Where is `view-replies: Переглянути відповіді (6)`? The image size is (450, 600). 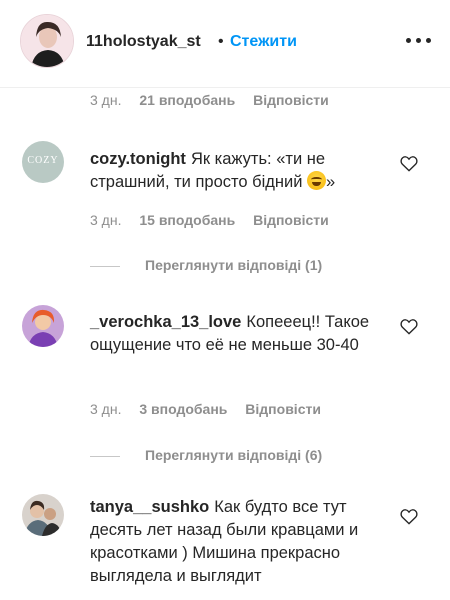 view-replies: Переглянути відповіді (6) is located at coordinates (240, 456).